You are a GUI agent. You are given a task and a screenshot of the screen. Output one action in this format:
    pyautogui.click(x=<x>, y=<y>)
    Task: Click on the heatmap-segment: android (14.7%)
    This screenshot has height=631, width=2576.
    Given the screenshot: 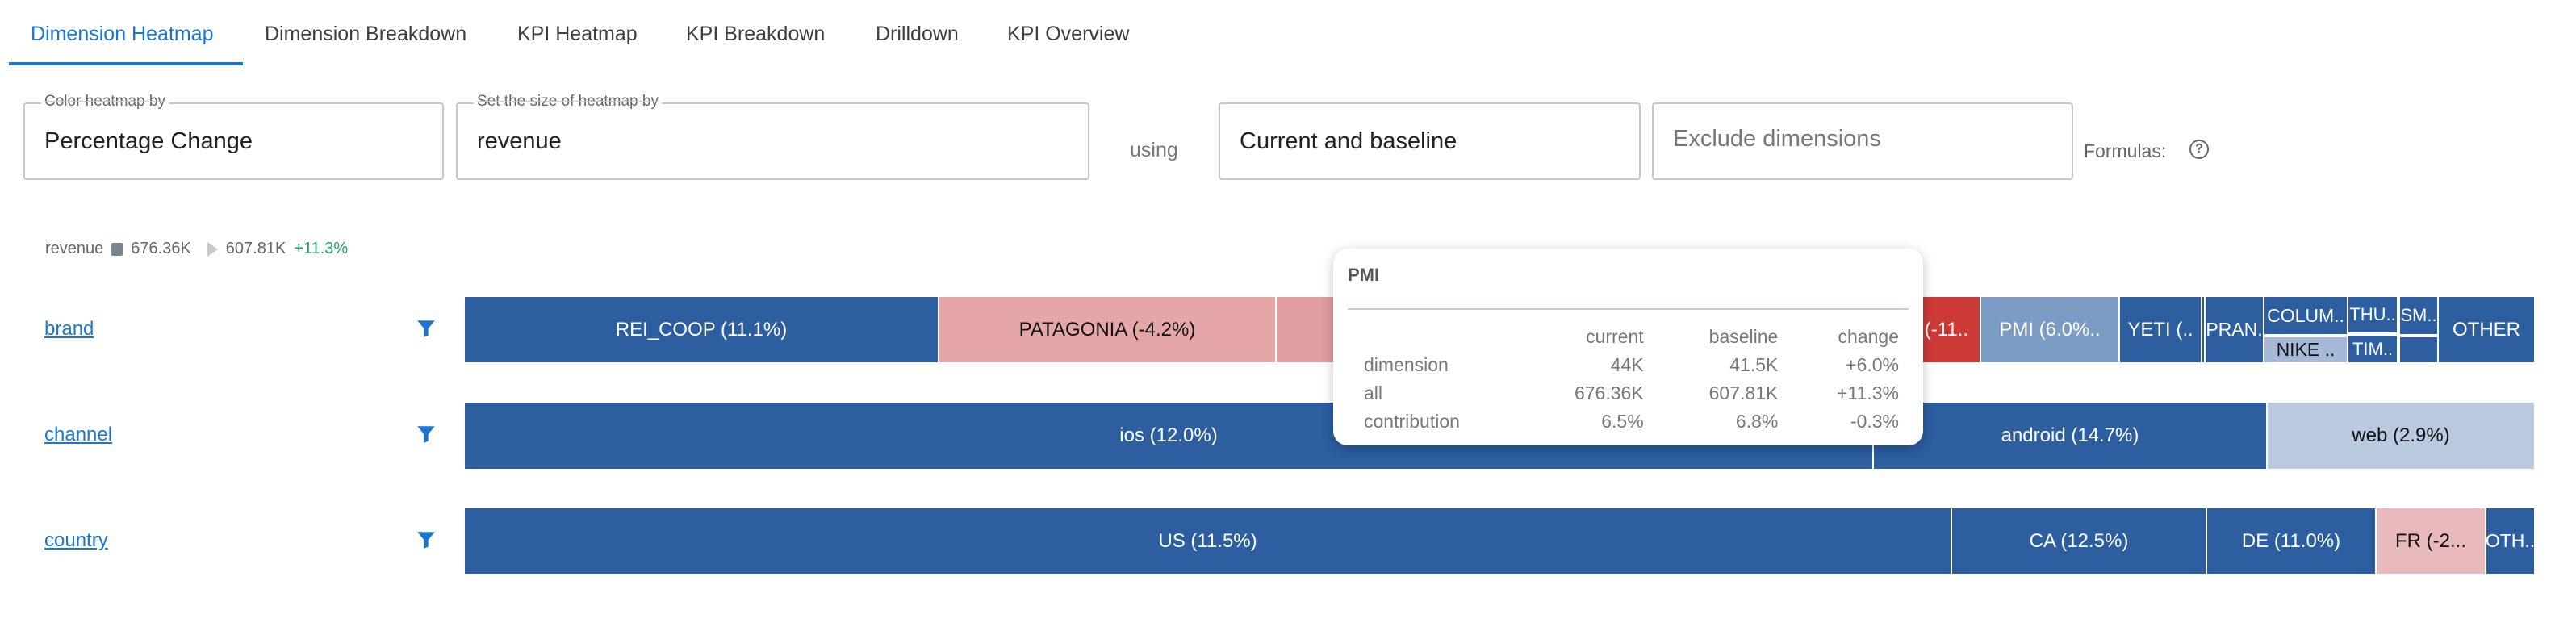 What is the action you would take?
    pyautogui.click(x=2070, y=435)
    